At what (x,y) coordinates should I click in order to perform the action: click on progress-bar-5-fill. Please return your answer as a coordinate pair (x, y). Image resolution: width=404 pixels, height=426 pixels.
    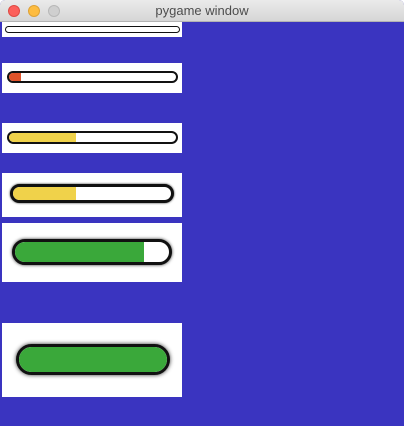
    Looking at the image, I should click on (80, 252).